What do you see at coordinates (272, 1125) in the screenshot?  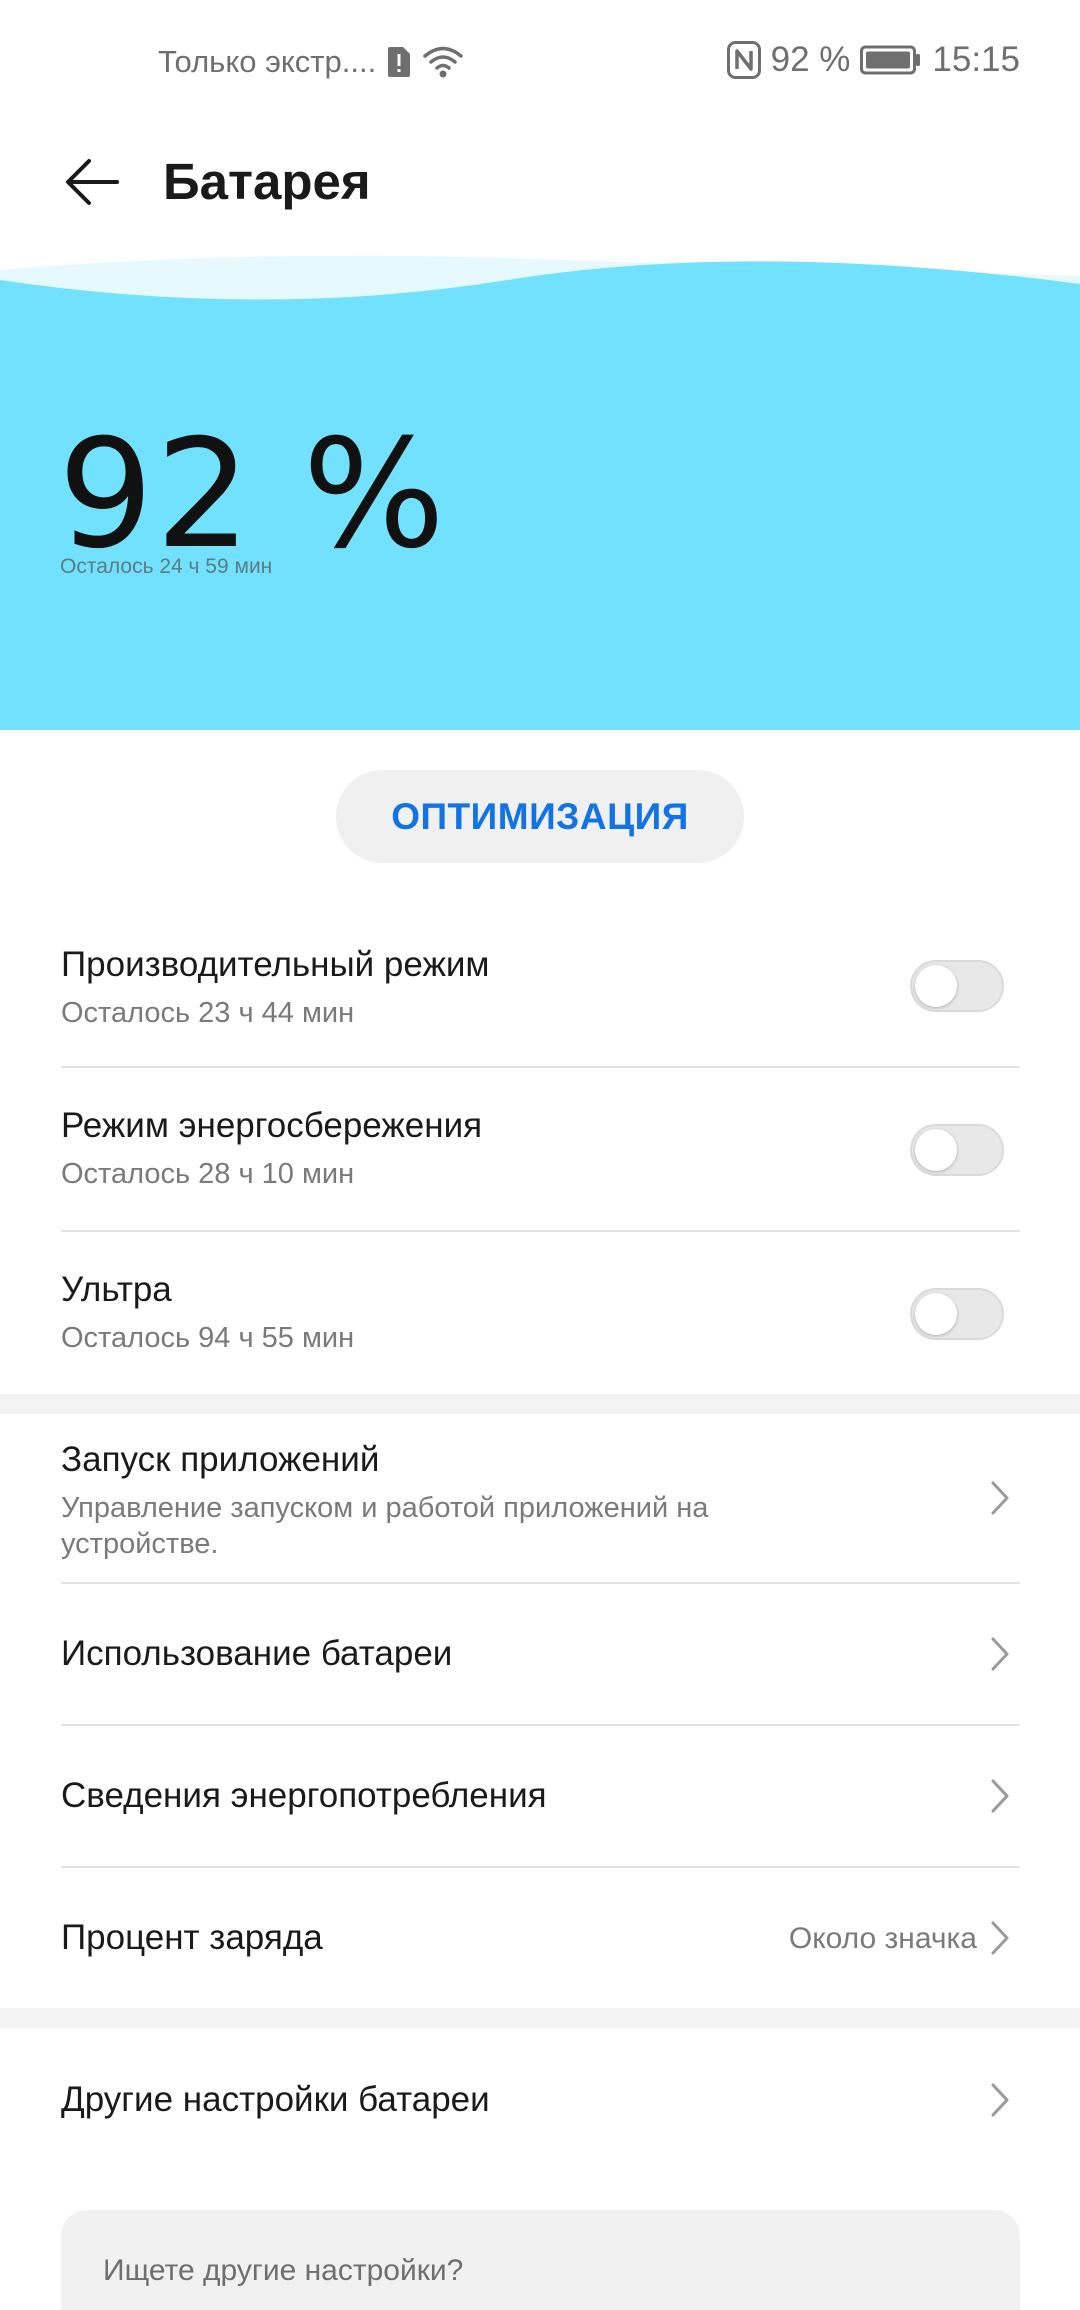 I see `mode-title: Режим энергосбережения` at bounding box center [272, 1125].